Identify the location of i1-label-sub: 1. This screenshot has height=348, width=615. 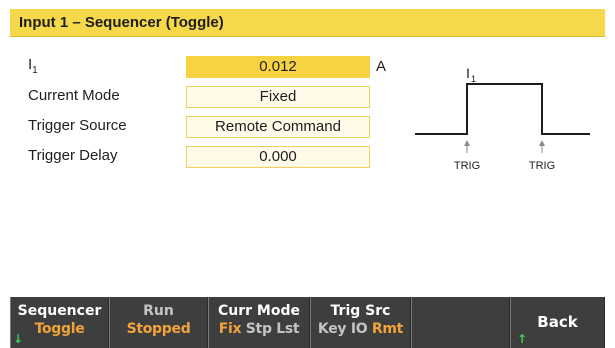
(35, 70).